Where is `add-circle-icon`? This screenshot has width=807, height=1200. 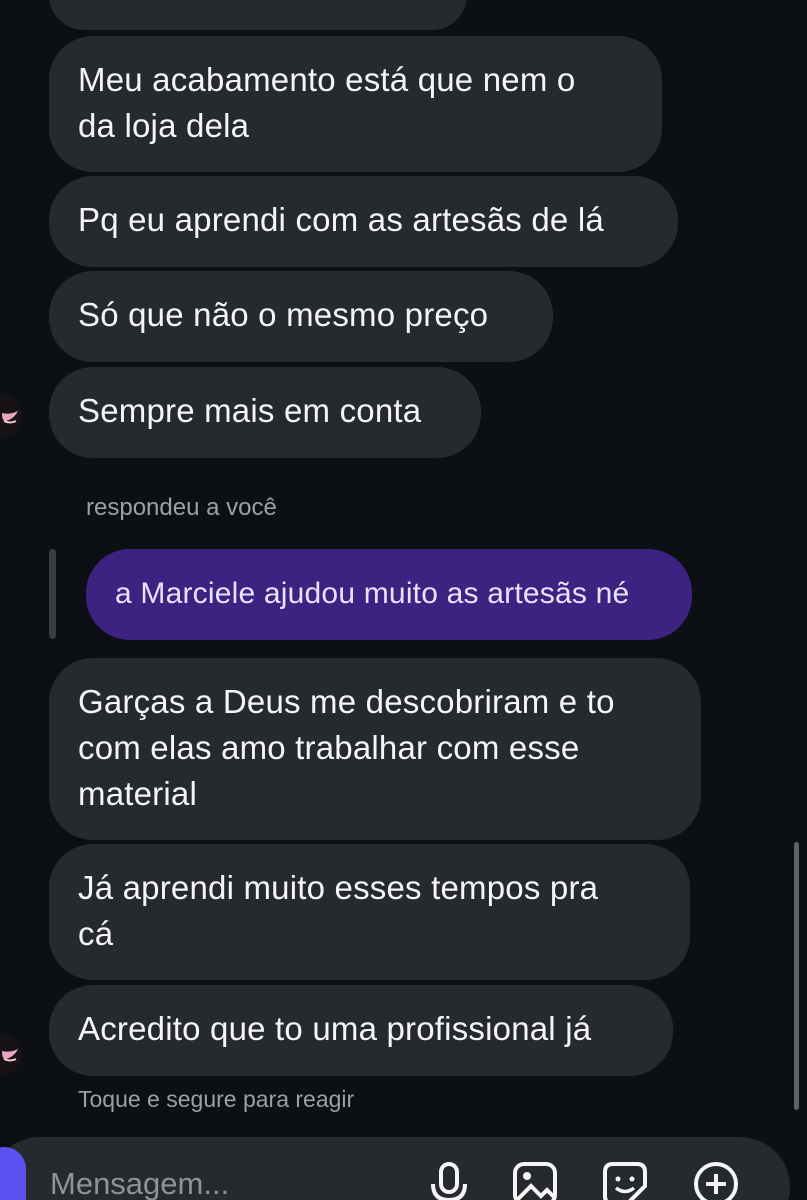 add-circle-icon is located at coordinates (716, 1180).